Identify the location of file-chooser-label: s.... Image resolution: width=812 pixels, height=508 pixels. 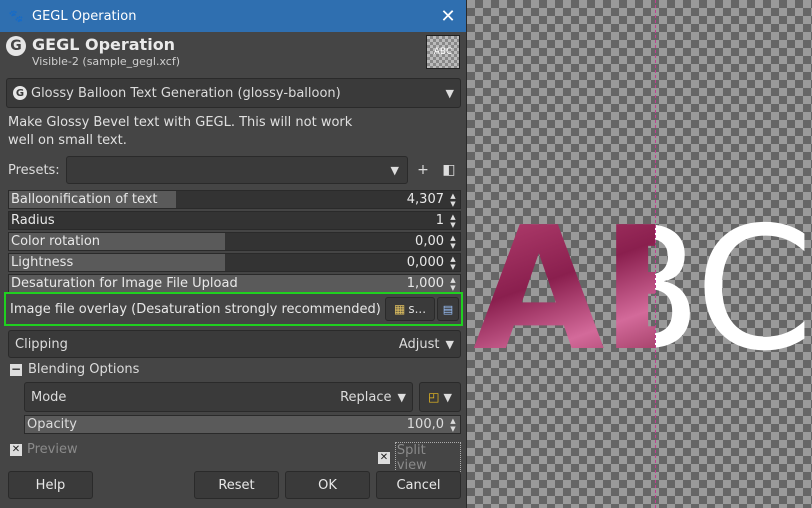
(417, 309).